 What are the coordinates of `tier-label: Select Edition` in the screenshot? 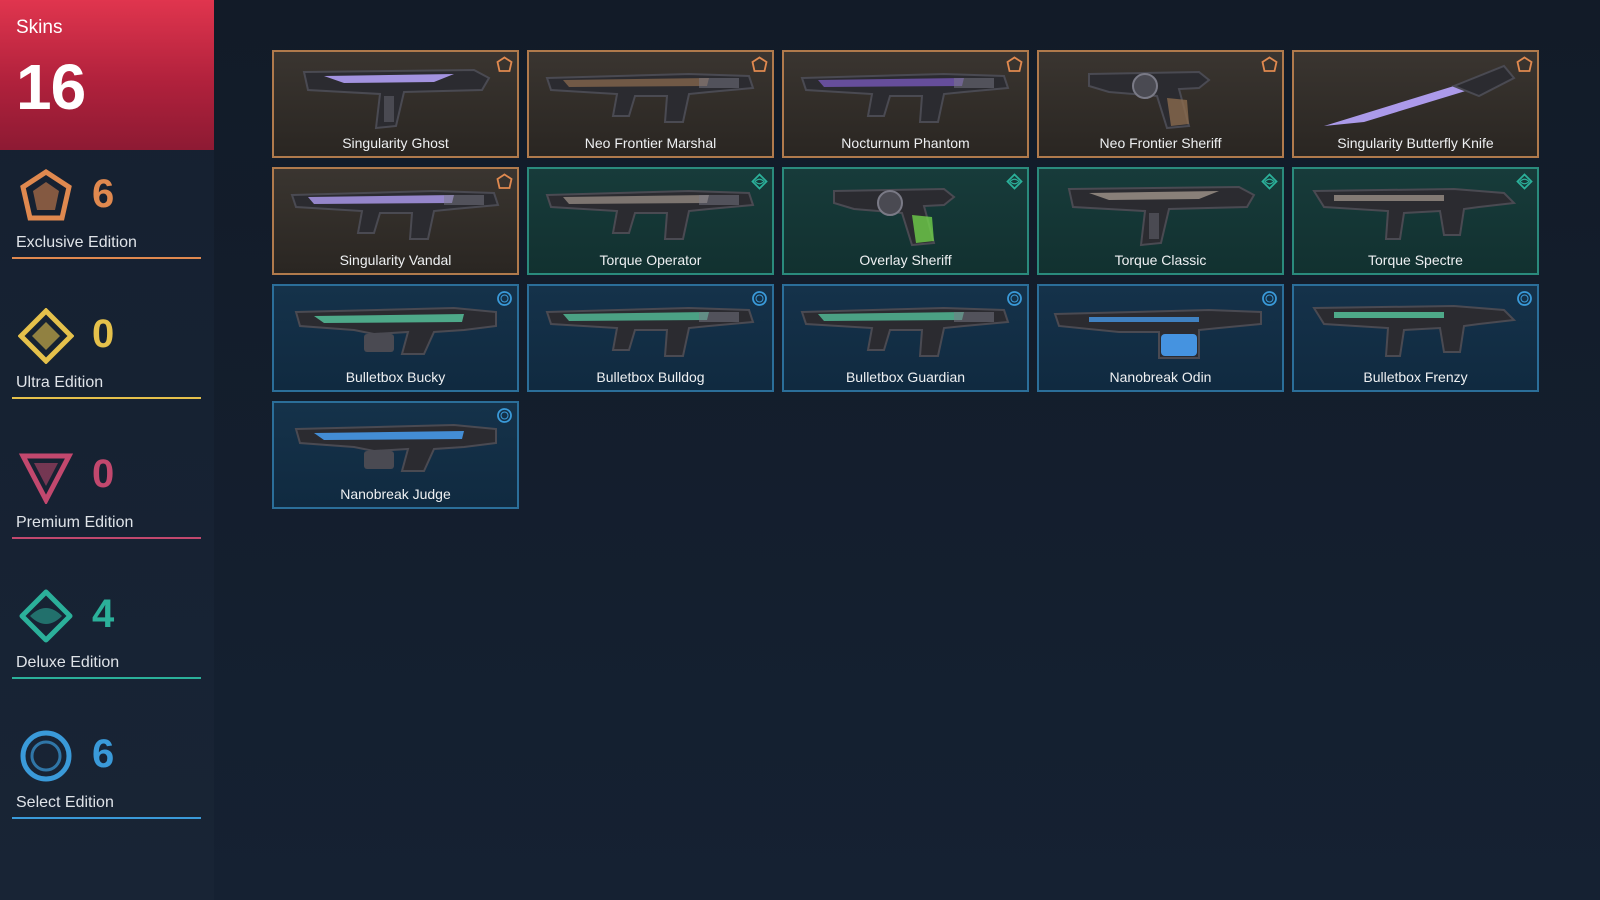 It's located at (65, 802).